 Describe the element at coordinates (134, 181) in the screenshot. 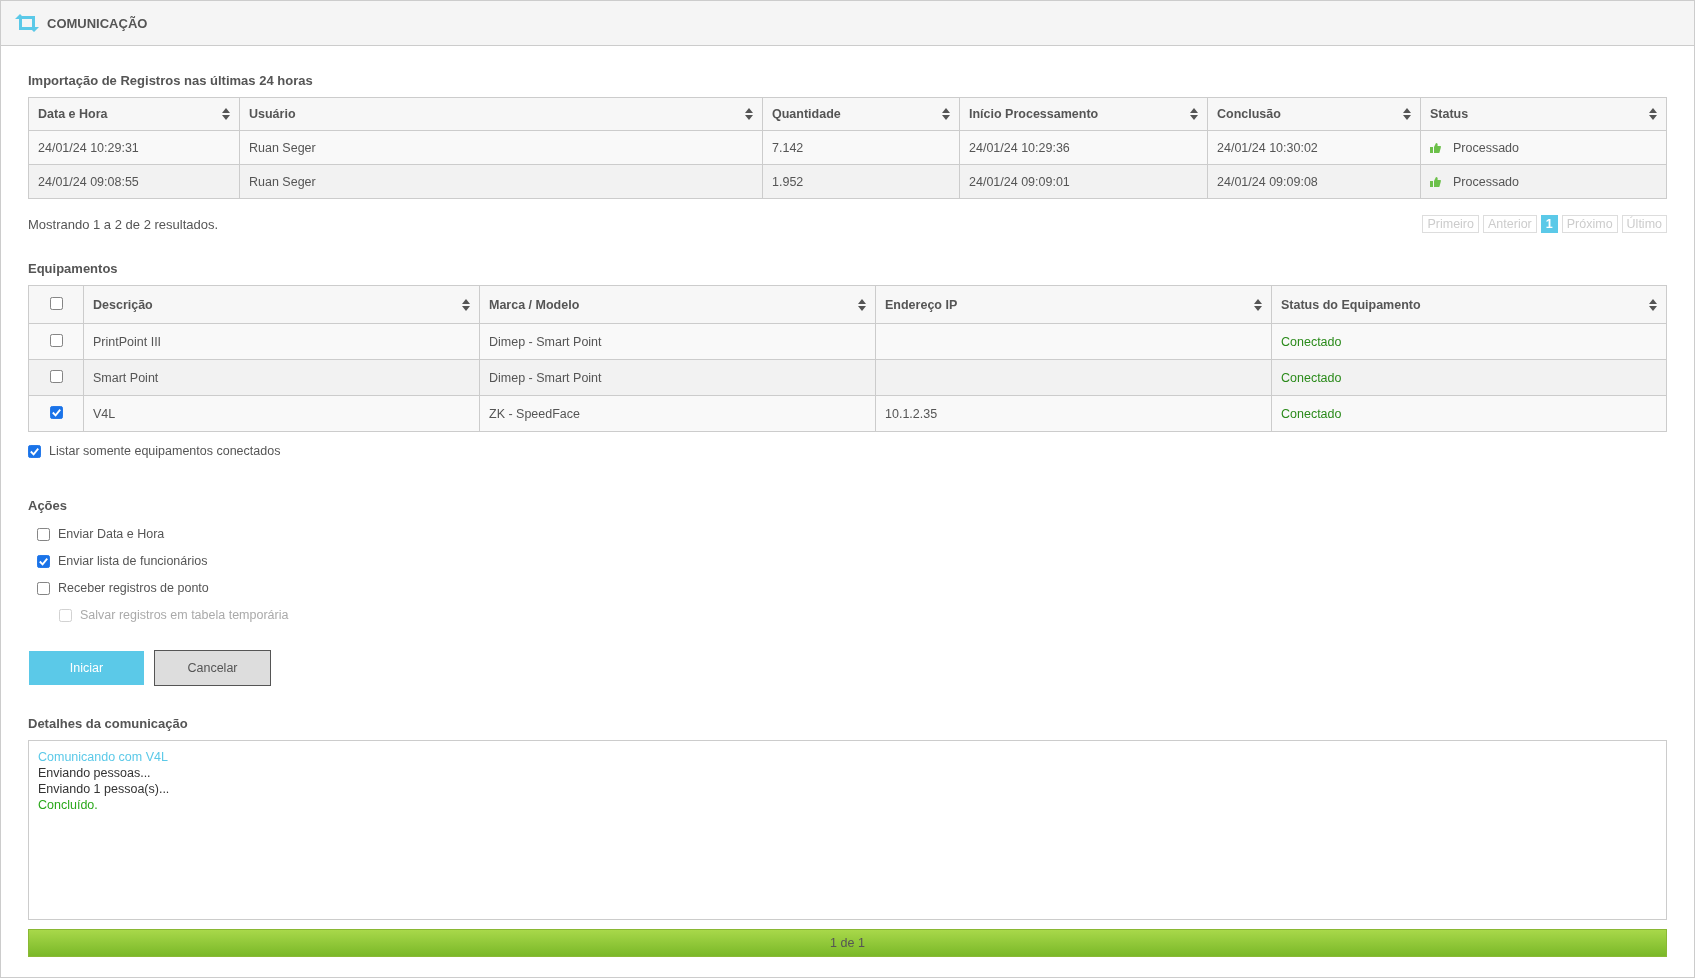

I see `table-cell: 24/01/24 09:08:55` at that location.